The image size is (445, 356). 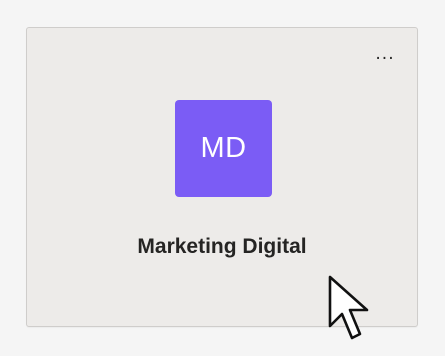 I want to click on team-name: Marketing Digital, so click(x=222, y=246).